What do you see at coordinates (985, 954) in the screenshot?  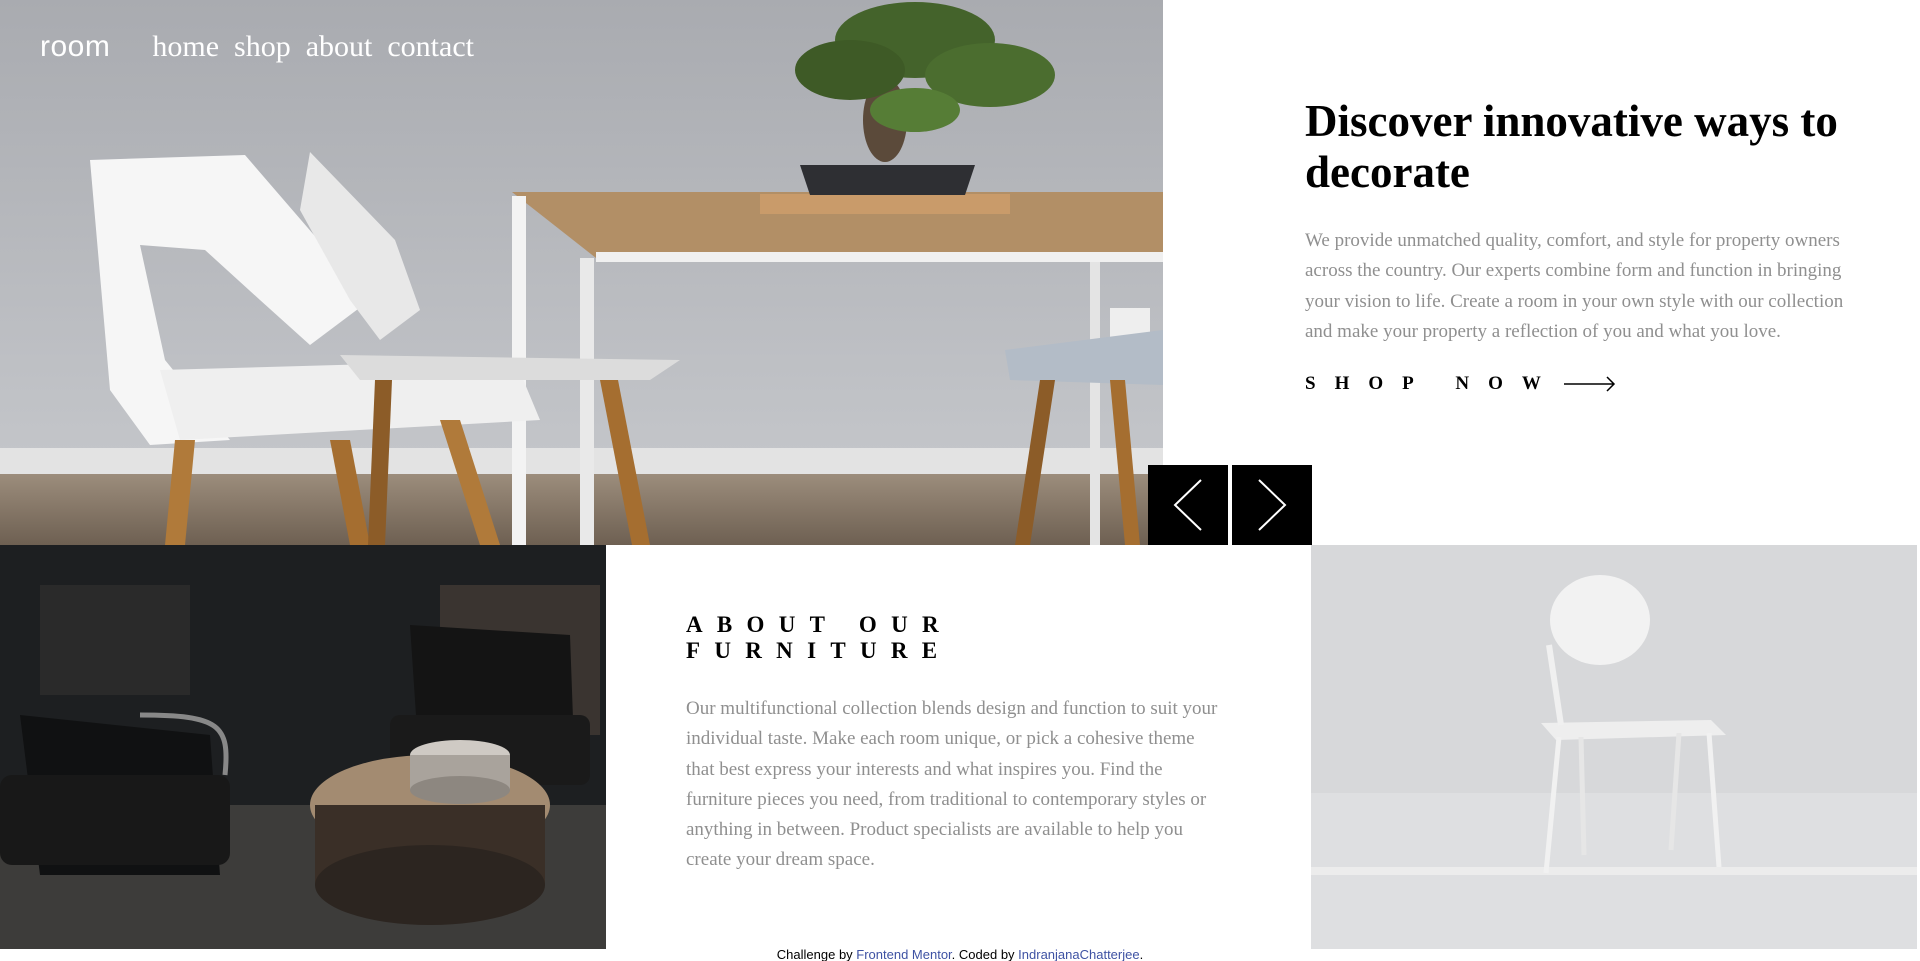 I see `footer-middle: . Coded by` at bounding box center [985, 954].